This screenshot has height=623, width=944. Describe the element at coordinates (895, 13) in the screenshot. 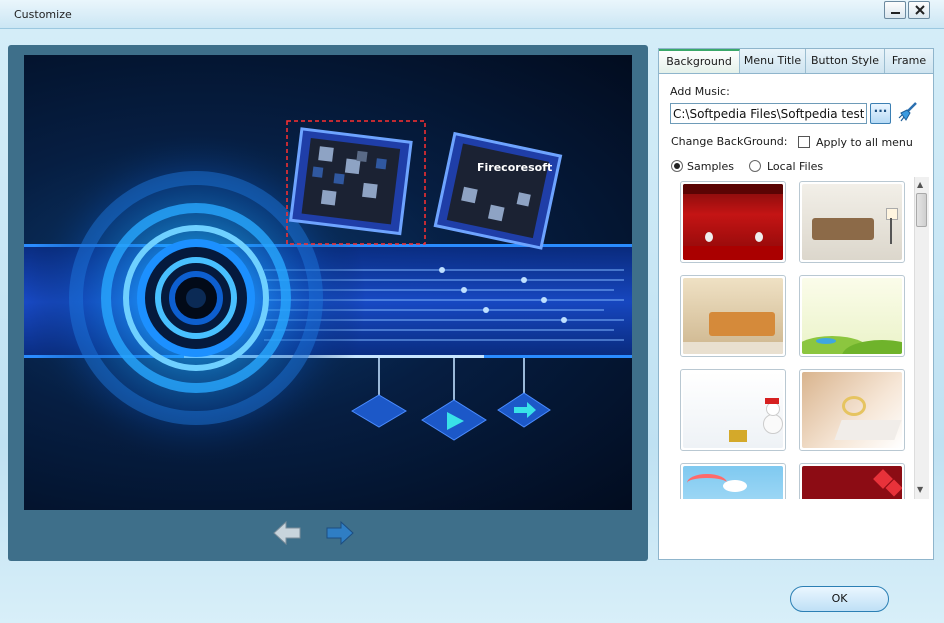

I see `minimize-icon` at that location.